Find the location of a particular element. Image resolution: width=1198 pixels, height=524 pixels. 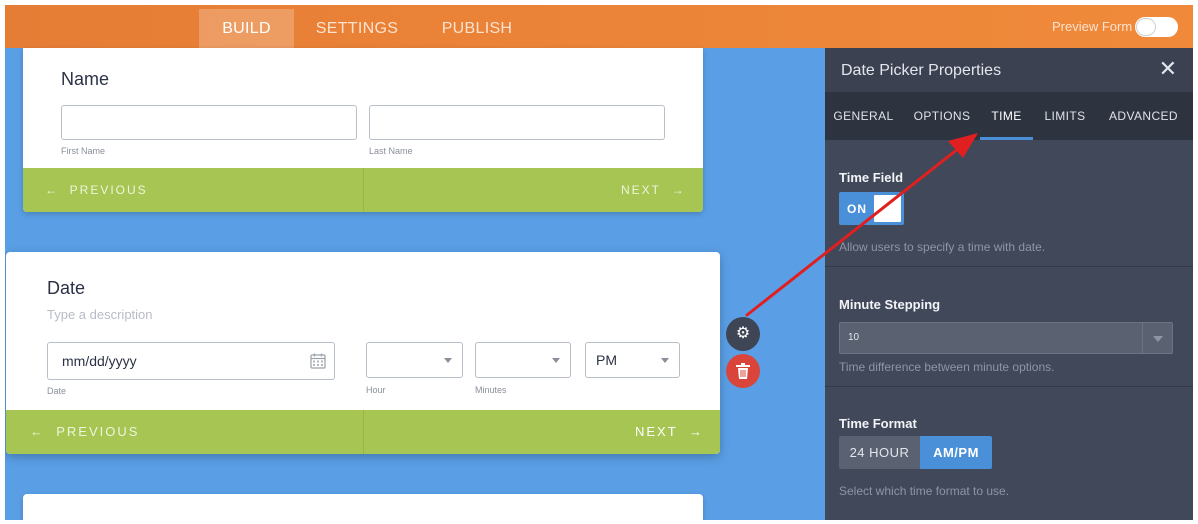

section-help: Time difference between minute options. is located at coordinates (947, 367).